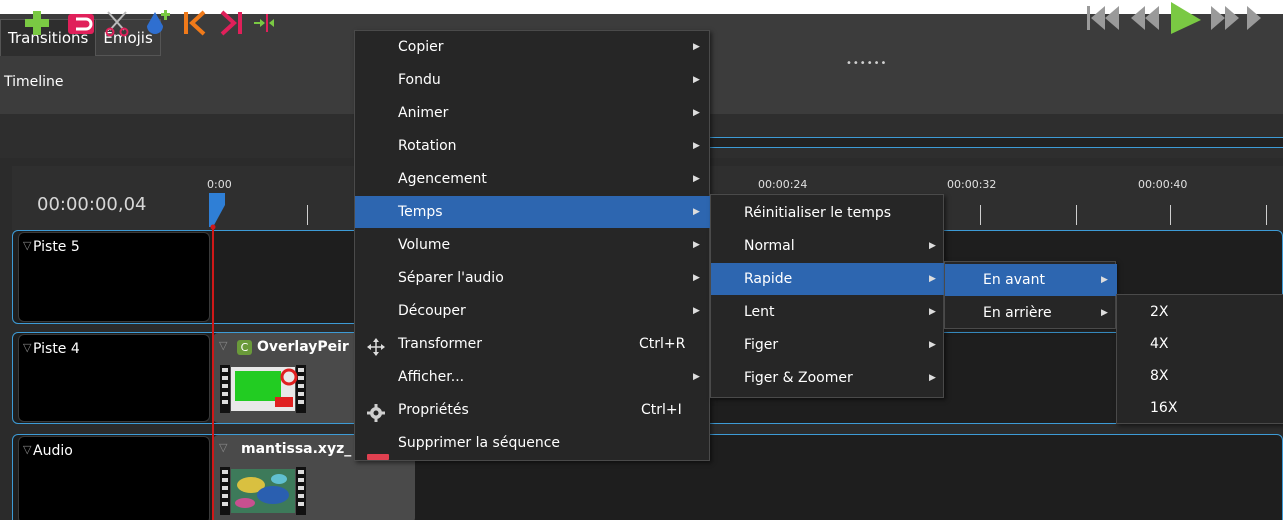  What do you see at coordinates (1225, 17) in the screenshot?
I see `fast-forward-icon` at bounding box center [1225, 17].